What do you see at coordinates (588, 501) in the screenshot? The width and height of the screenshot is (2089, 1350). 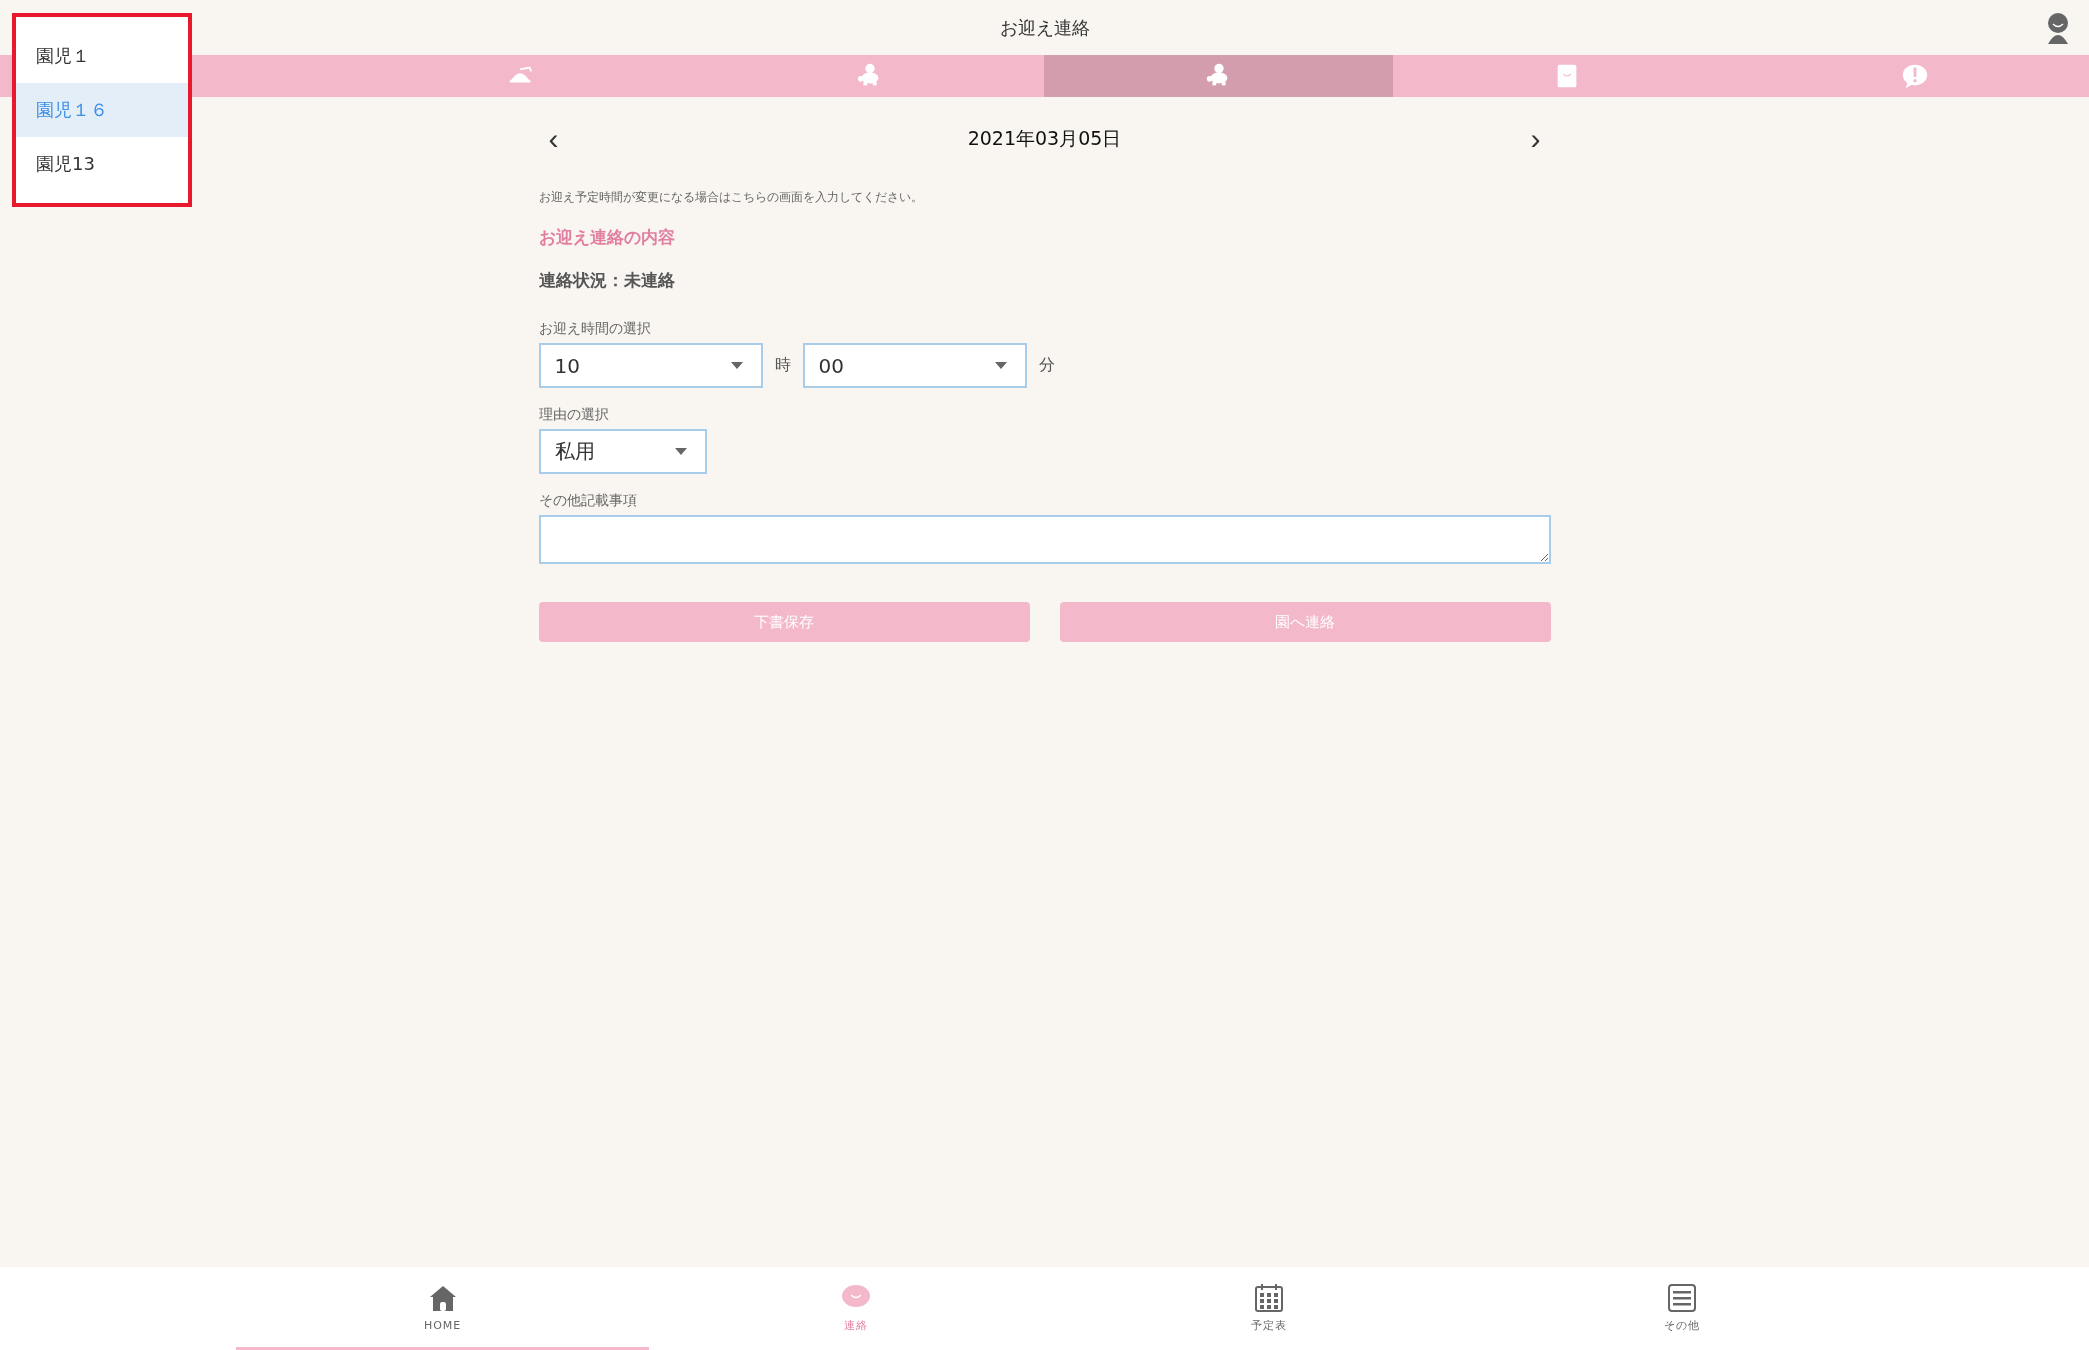 I see `field-label: その他記載事項` at bounding box center [588, 501].